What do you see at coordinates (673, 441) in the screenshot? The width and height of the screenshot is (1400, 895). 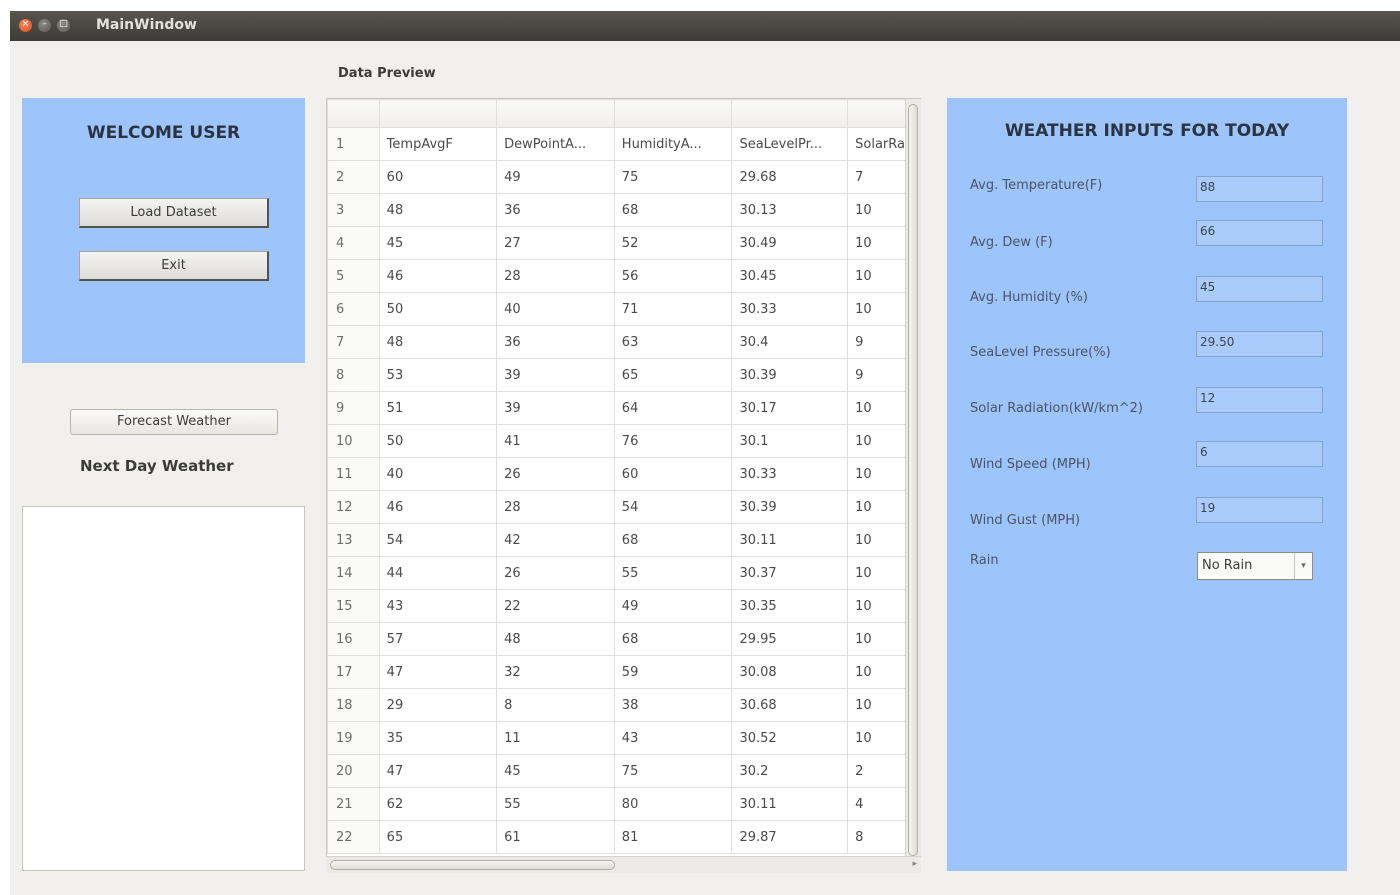 I see `table-cell: 76` at bounding box center [673, 441].